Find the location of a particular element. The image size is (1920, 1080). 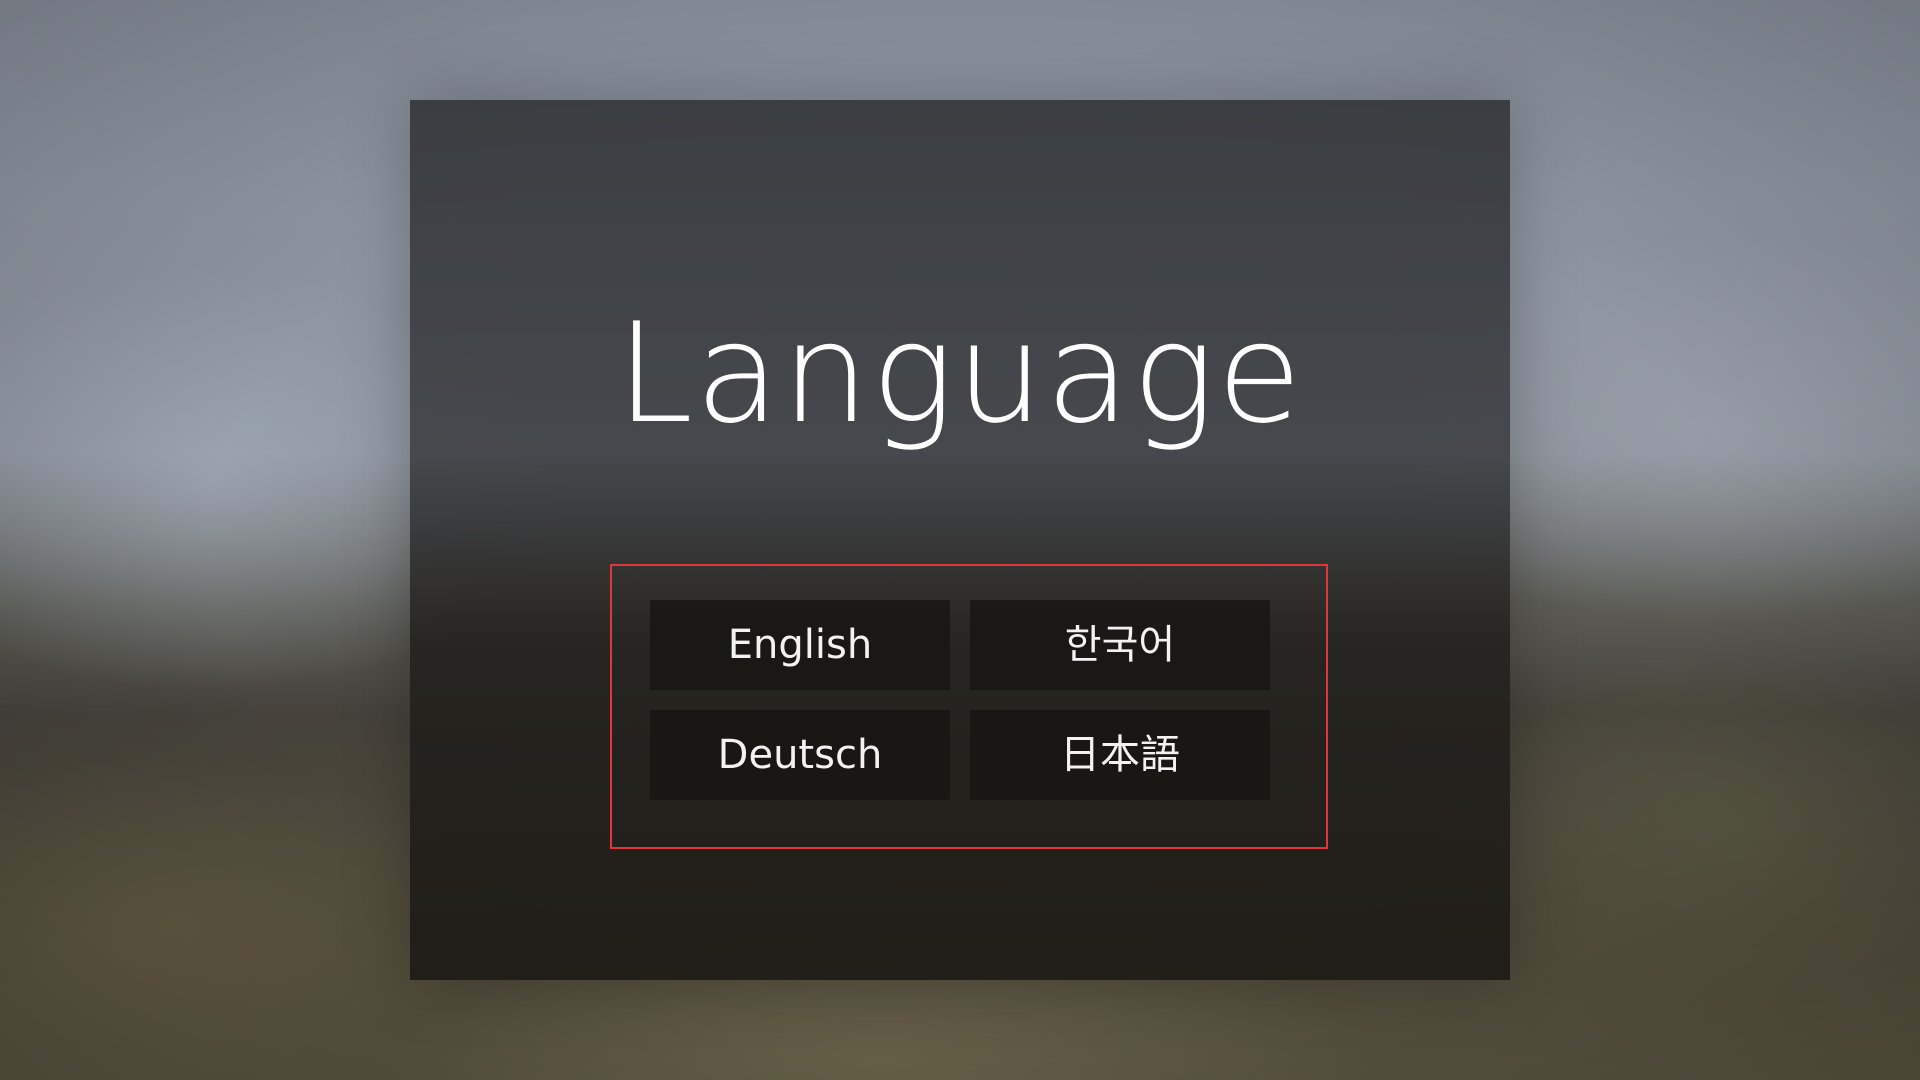

language-option-japanese: 日本語 is located at coordinates (1120, 755).